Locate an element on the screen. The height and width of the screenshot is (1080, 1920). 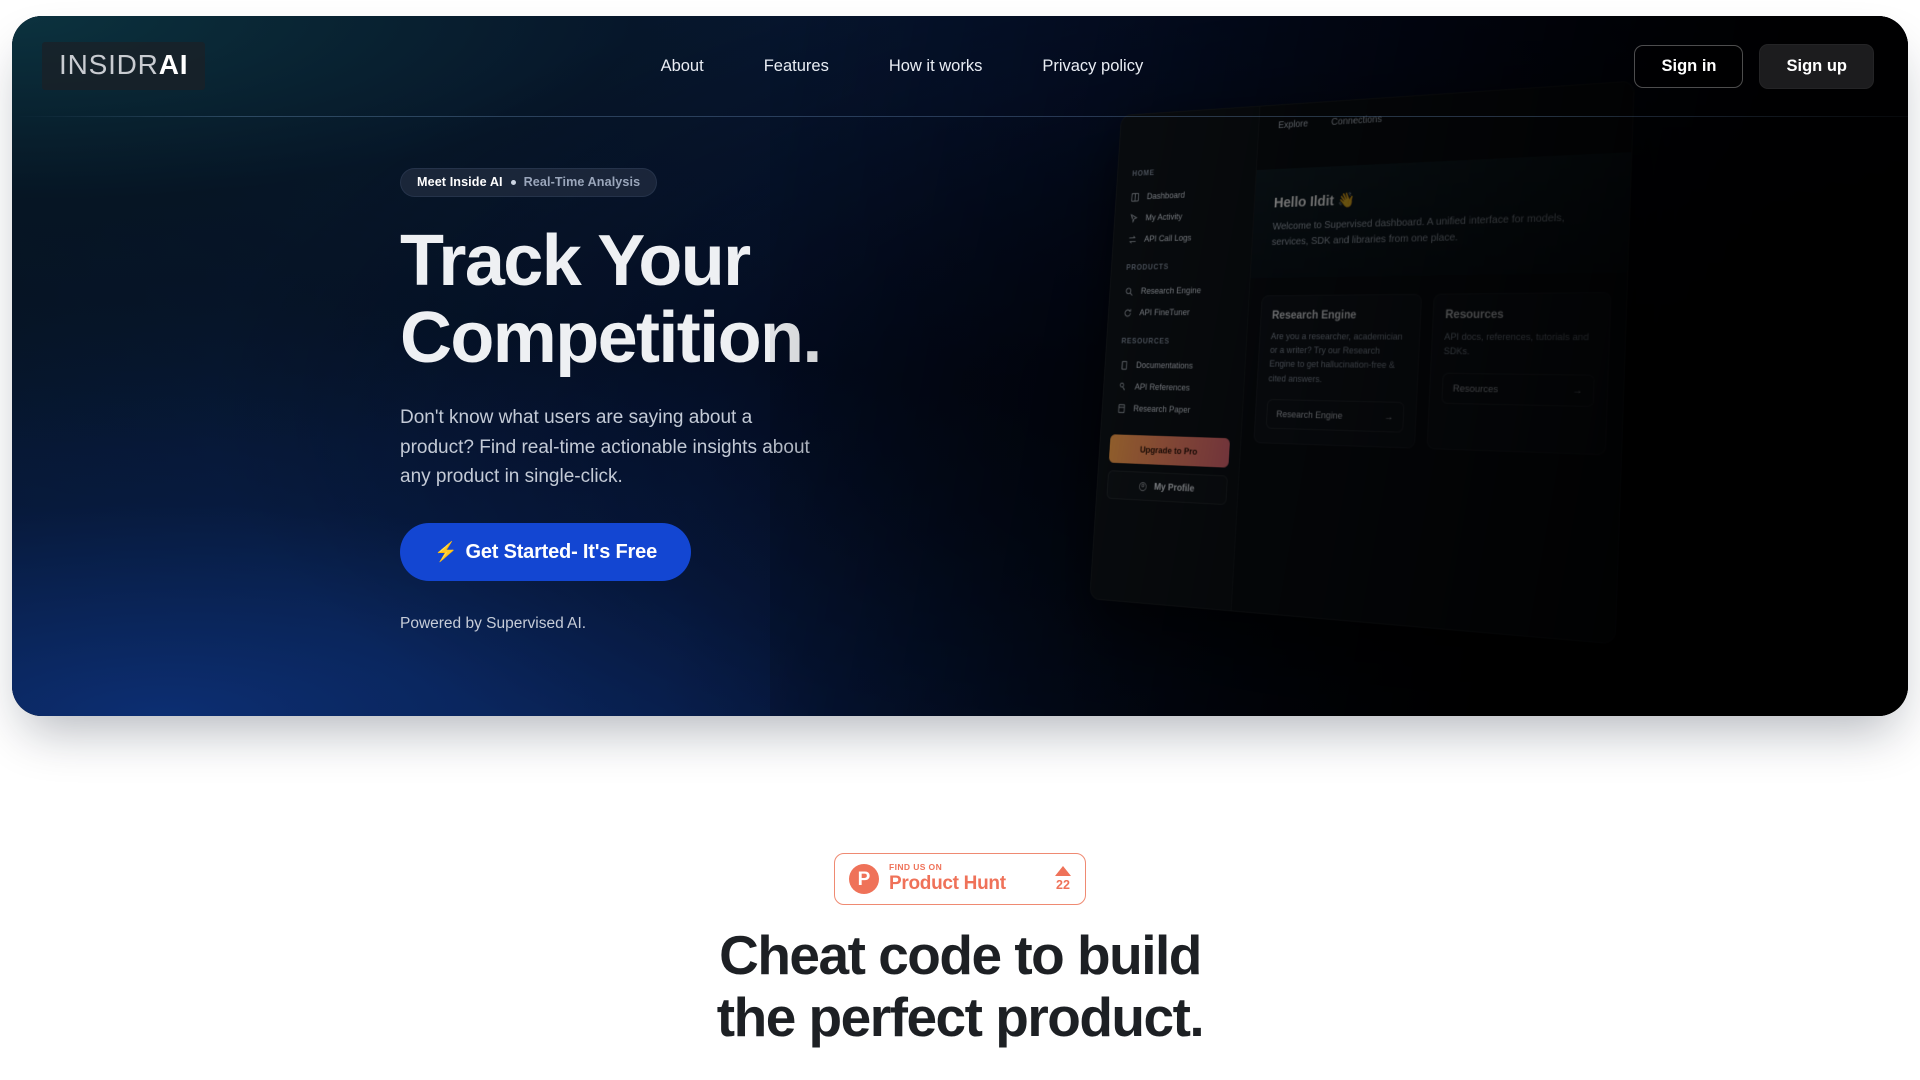
sidebar-item-api-references: API References is located at coordinates (1173, 388).